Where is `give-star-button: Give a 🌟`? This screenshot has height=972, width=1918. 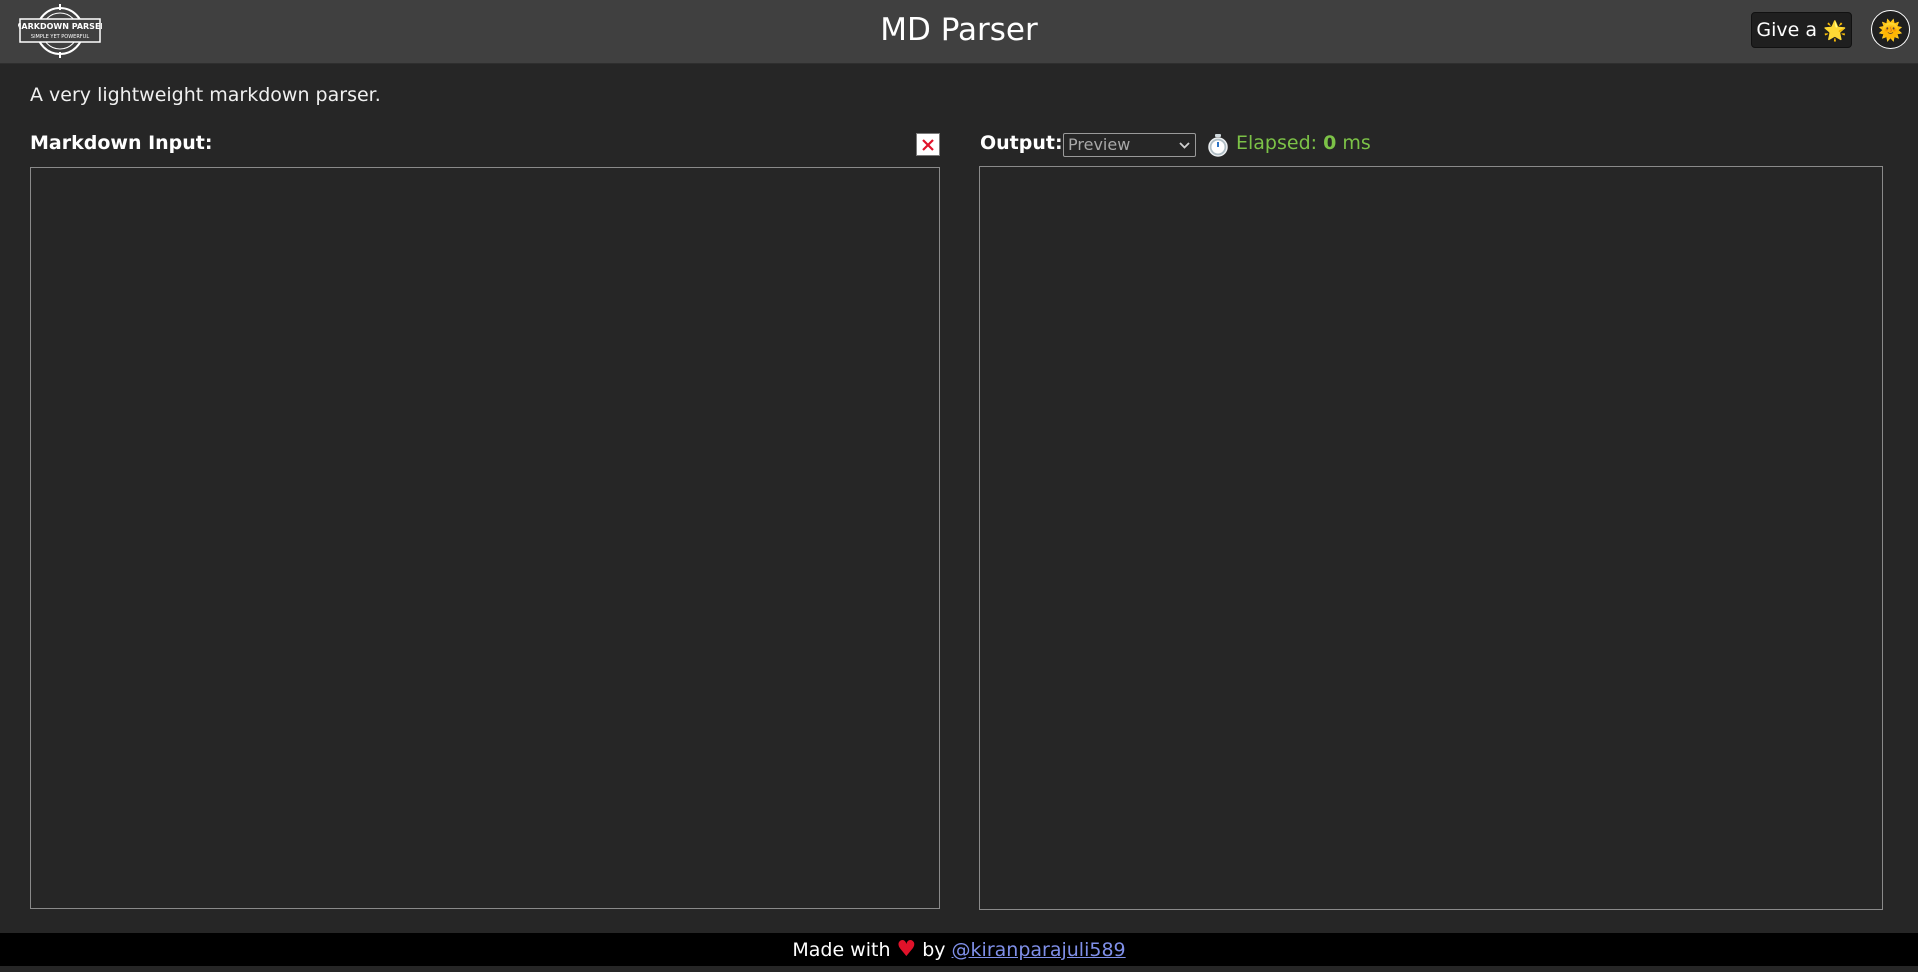 give-star-button: Give a 🌟 is located at coordinates (1801, 30).